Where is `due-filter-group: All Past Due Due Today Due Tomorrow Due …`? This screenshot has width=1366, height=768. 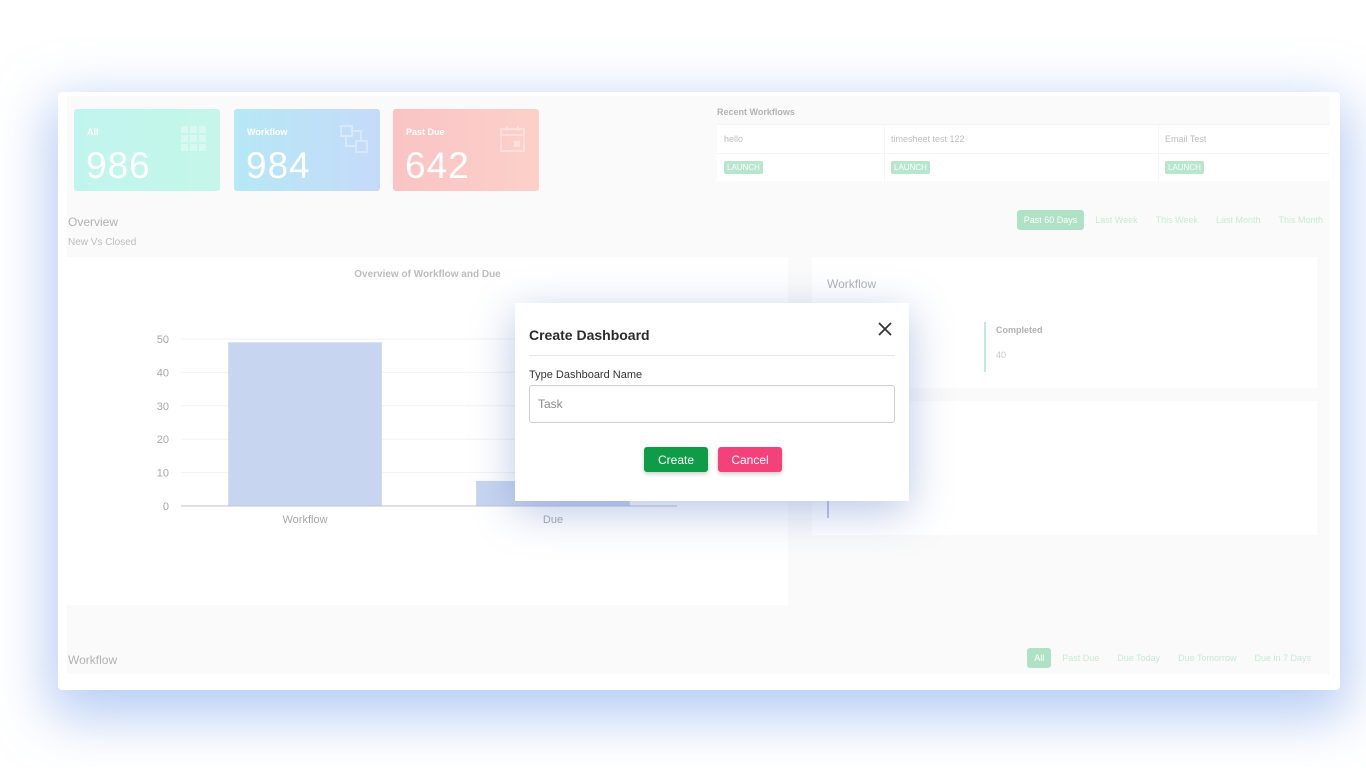
due-filter-group: All Past Due Due Today Due Tomorrow Due … is located at coordinates (1172, 658).